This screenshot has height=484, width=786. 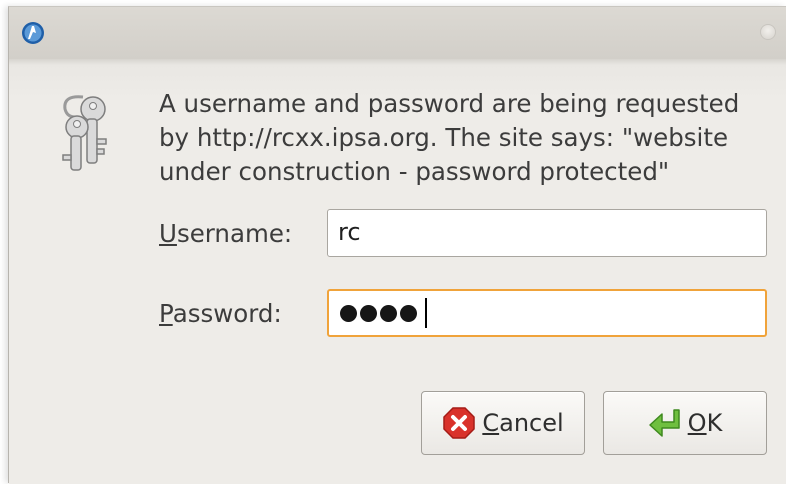 What do you see at coordinates (459, 423) in the screenshot?
I see `cancel-icon` at bounding box center [459, 423].